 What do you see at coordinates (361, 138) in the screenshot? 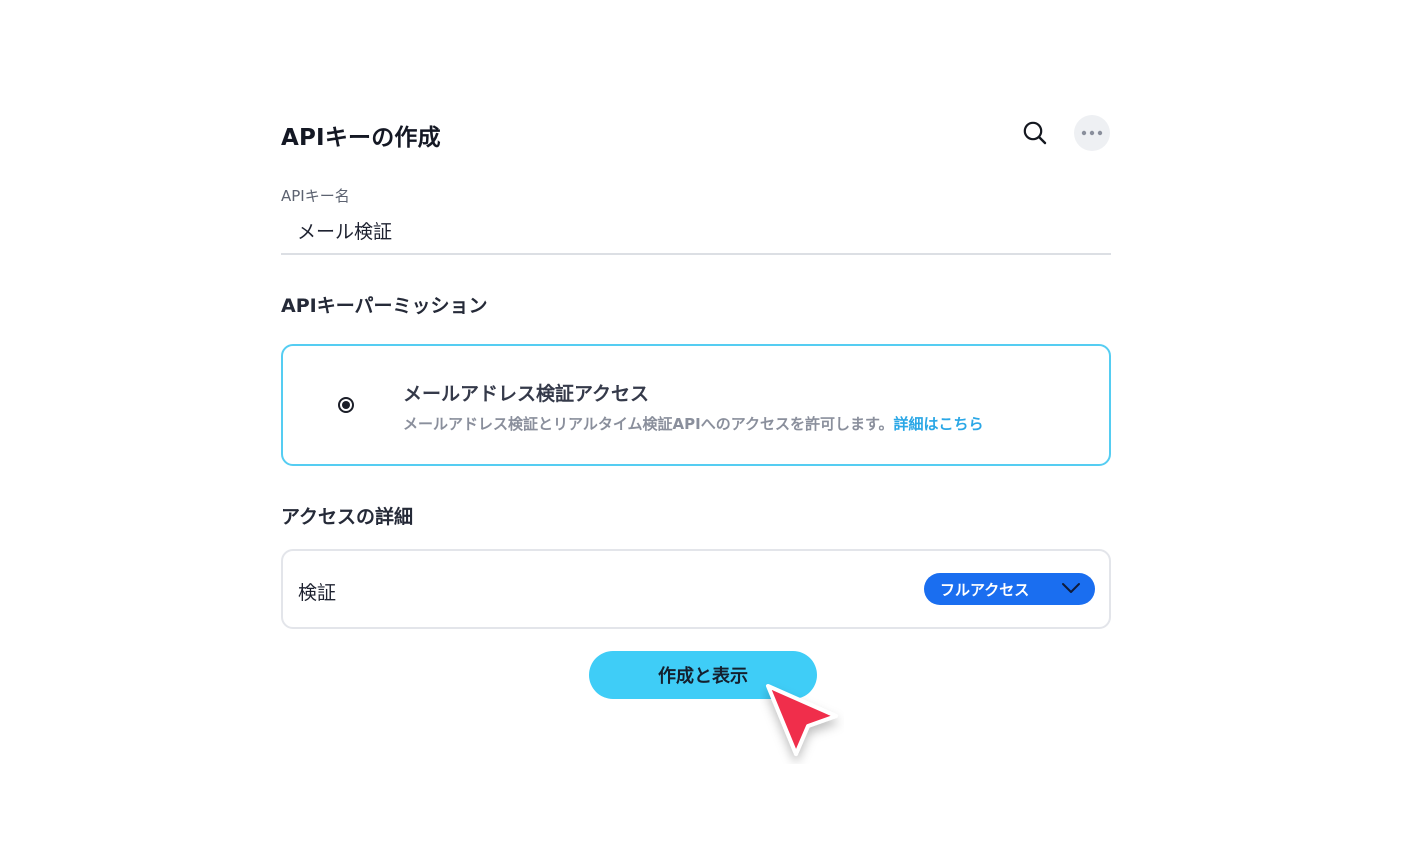
I see `page-title: APIキーの作成` at bounding box center [361, 138].